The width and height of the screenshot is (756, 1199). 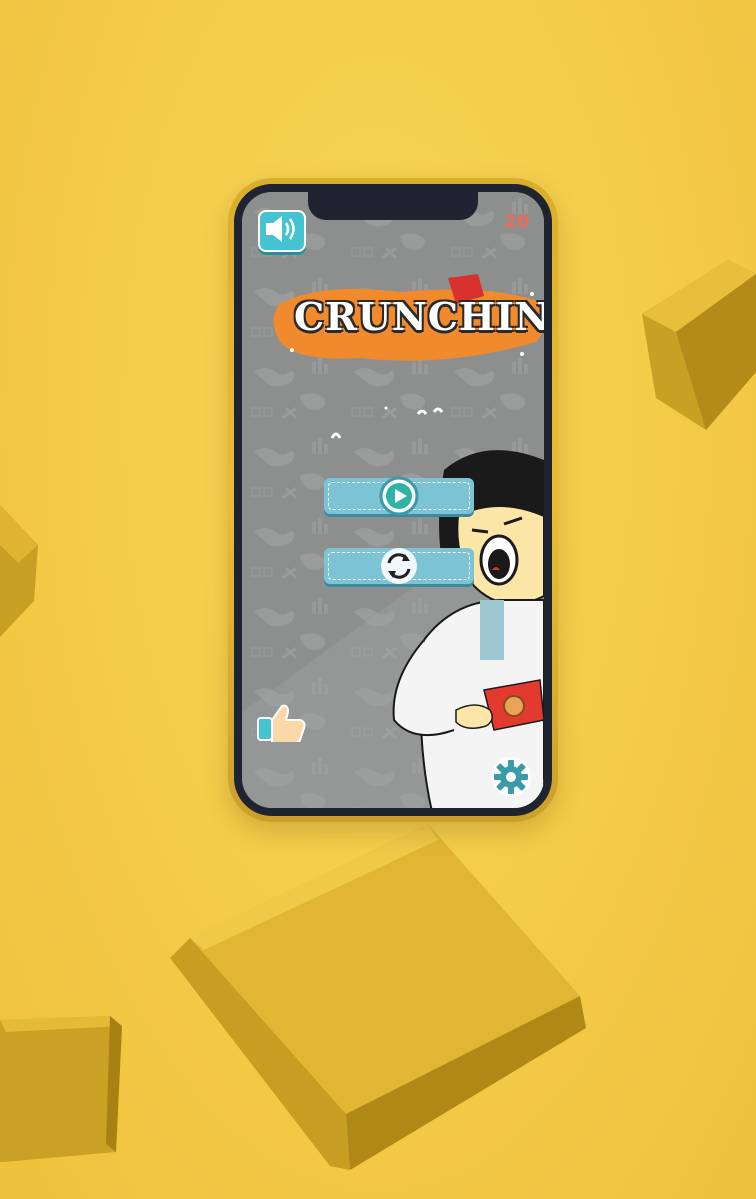 I want to click on thumbs-up-icon, so click(x=281, y=724).